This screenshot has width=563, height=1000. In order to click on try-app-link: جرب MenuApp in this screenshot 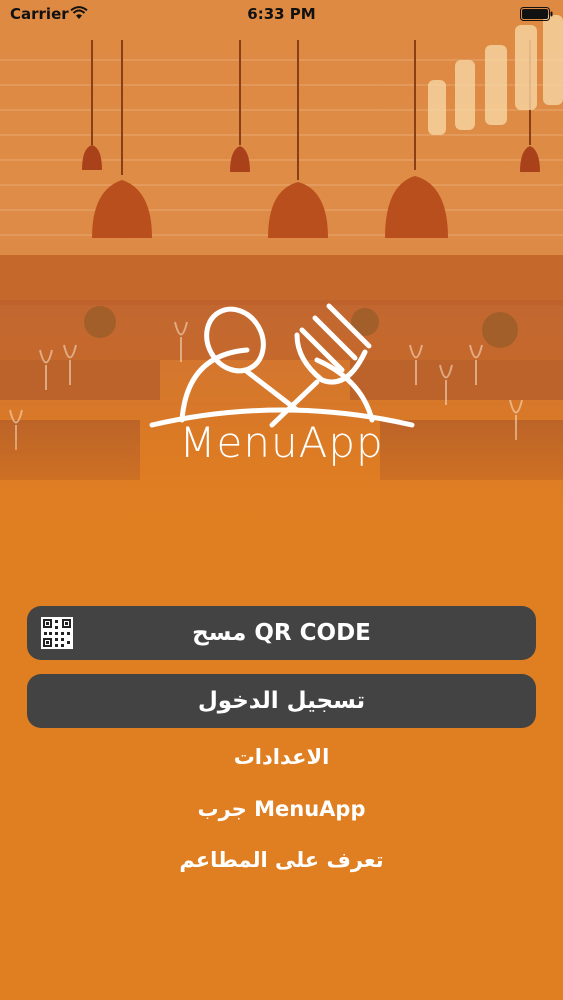, I will do `click(281, 809)`.